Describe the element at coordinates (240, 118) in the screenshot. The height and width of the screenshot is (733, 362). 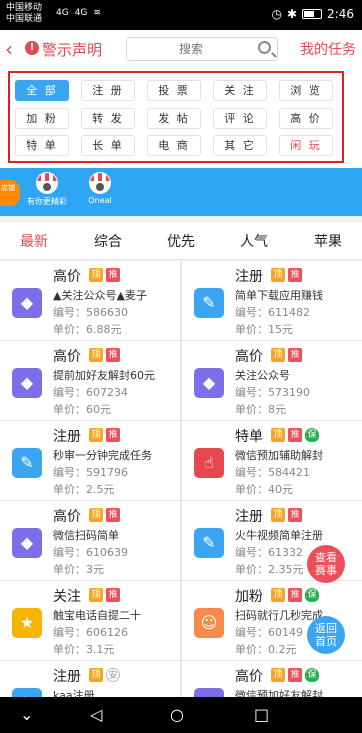
I see `filter-chip: 评 论` at that location.